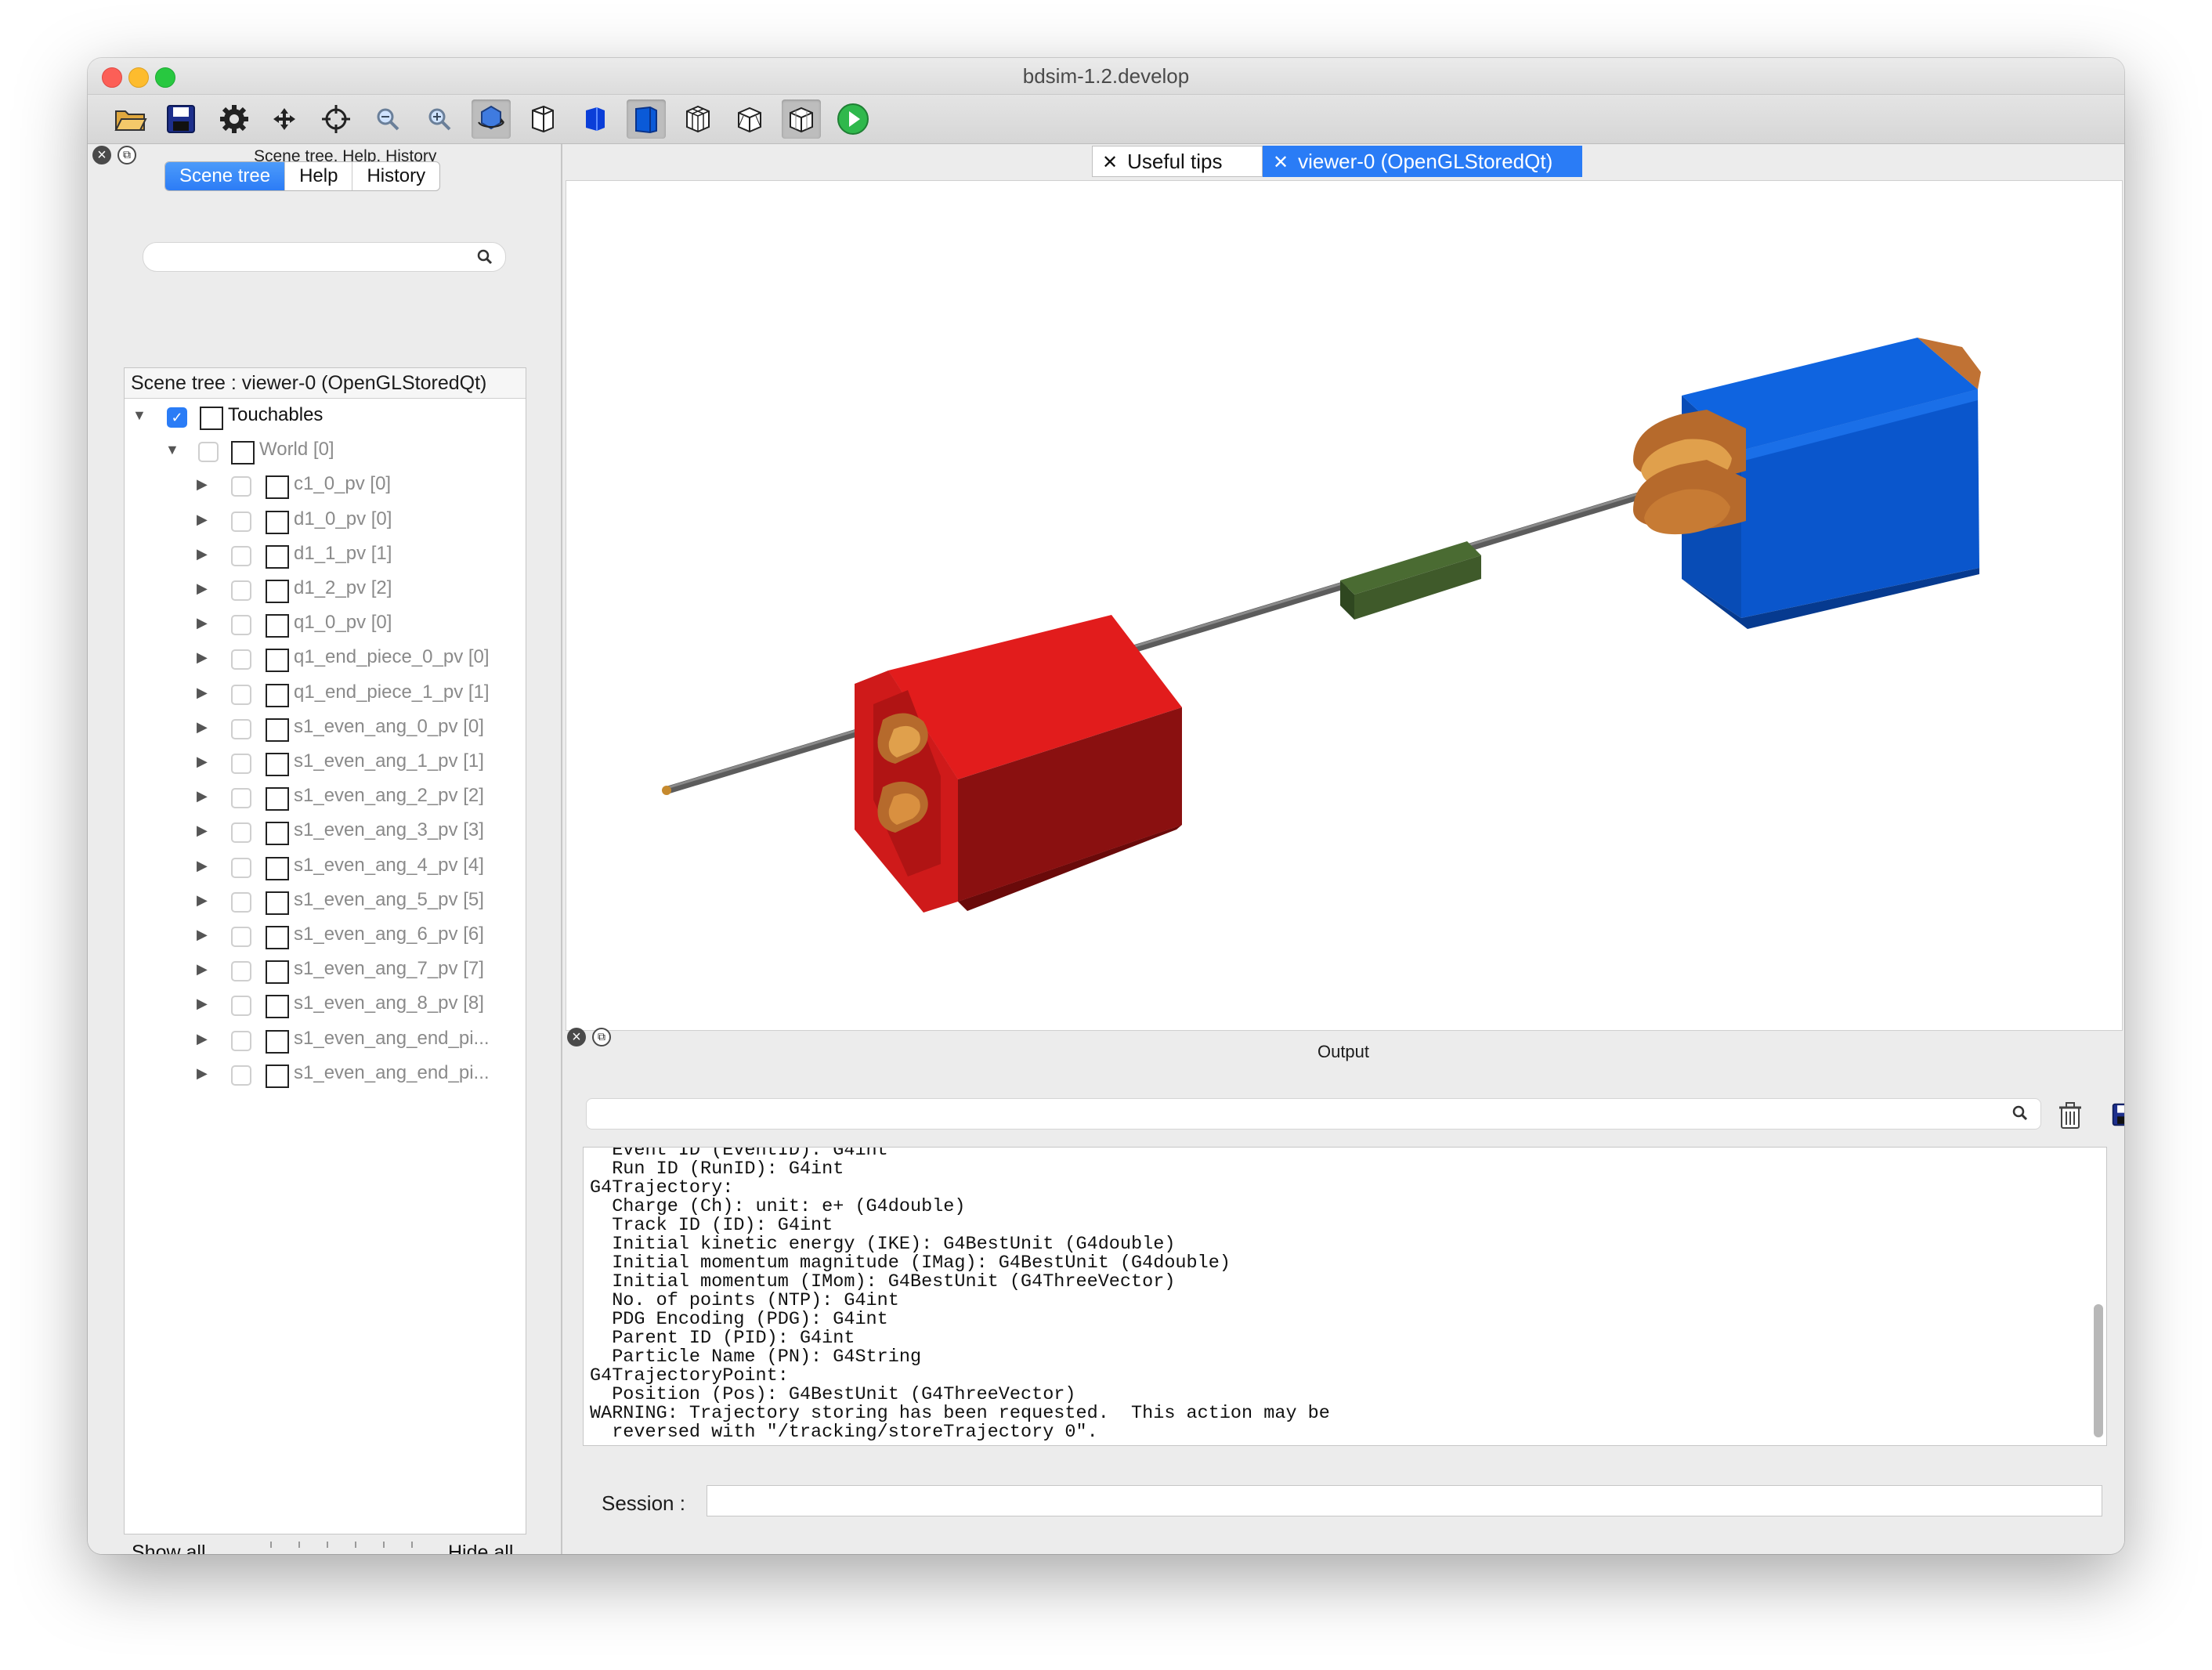 Image resolution: width=2212 pixels, height=1670 pixels. What do you see at coordinates (481, 1548) in the screenshot?
I see `hide-all-label: Hide all` at bounding box center [481, 1548].